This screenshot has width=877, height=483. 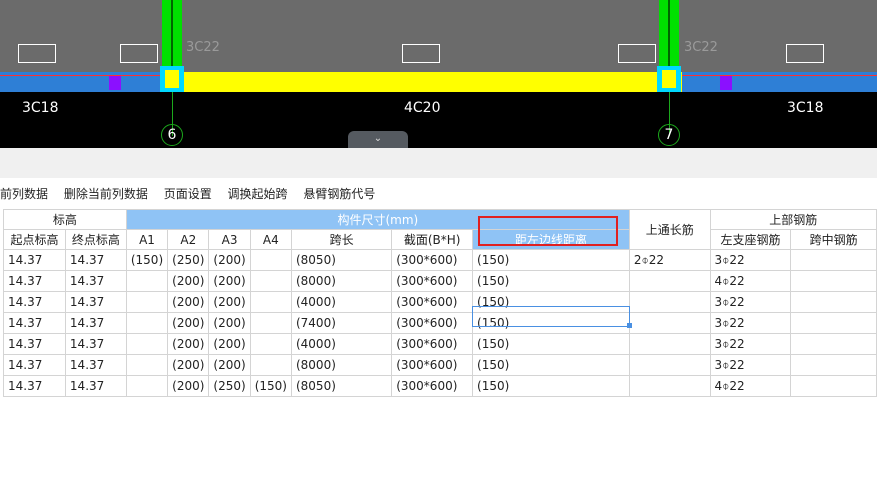 What do you see at coordinates (339, 194) in the screenshot?
I see `toolbar-cantilever-code: 悬臂钢筋代号` at bounding box center [339, 194].